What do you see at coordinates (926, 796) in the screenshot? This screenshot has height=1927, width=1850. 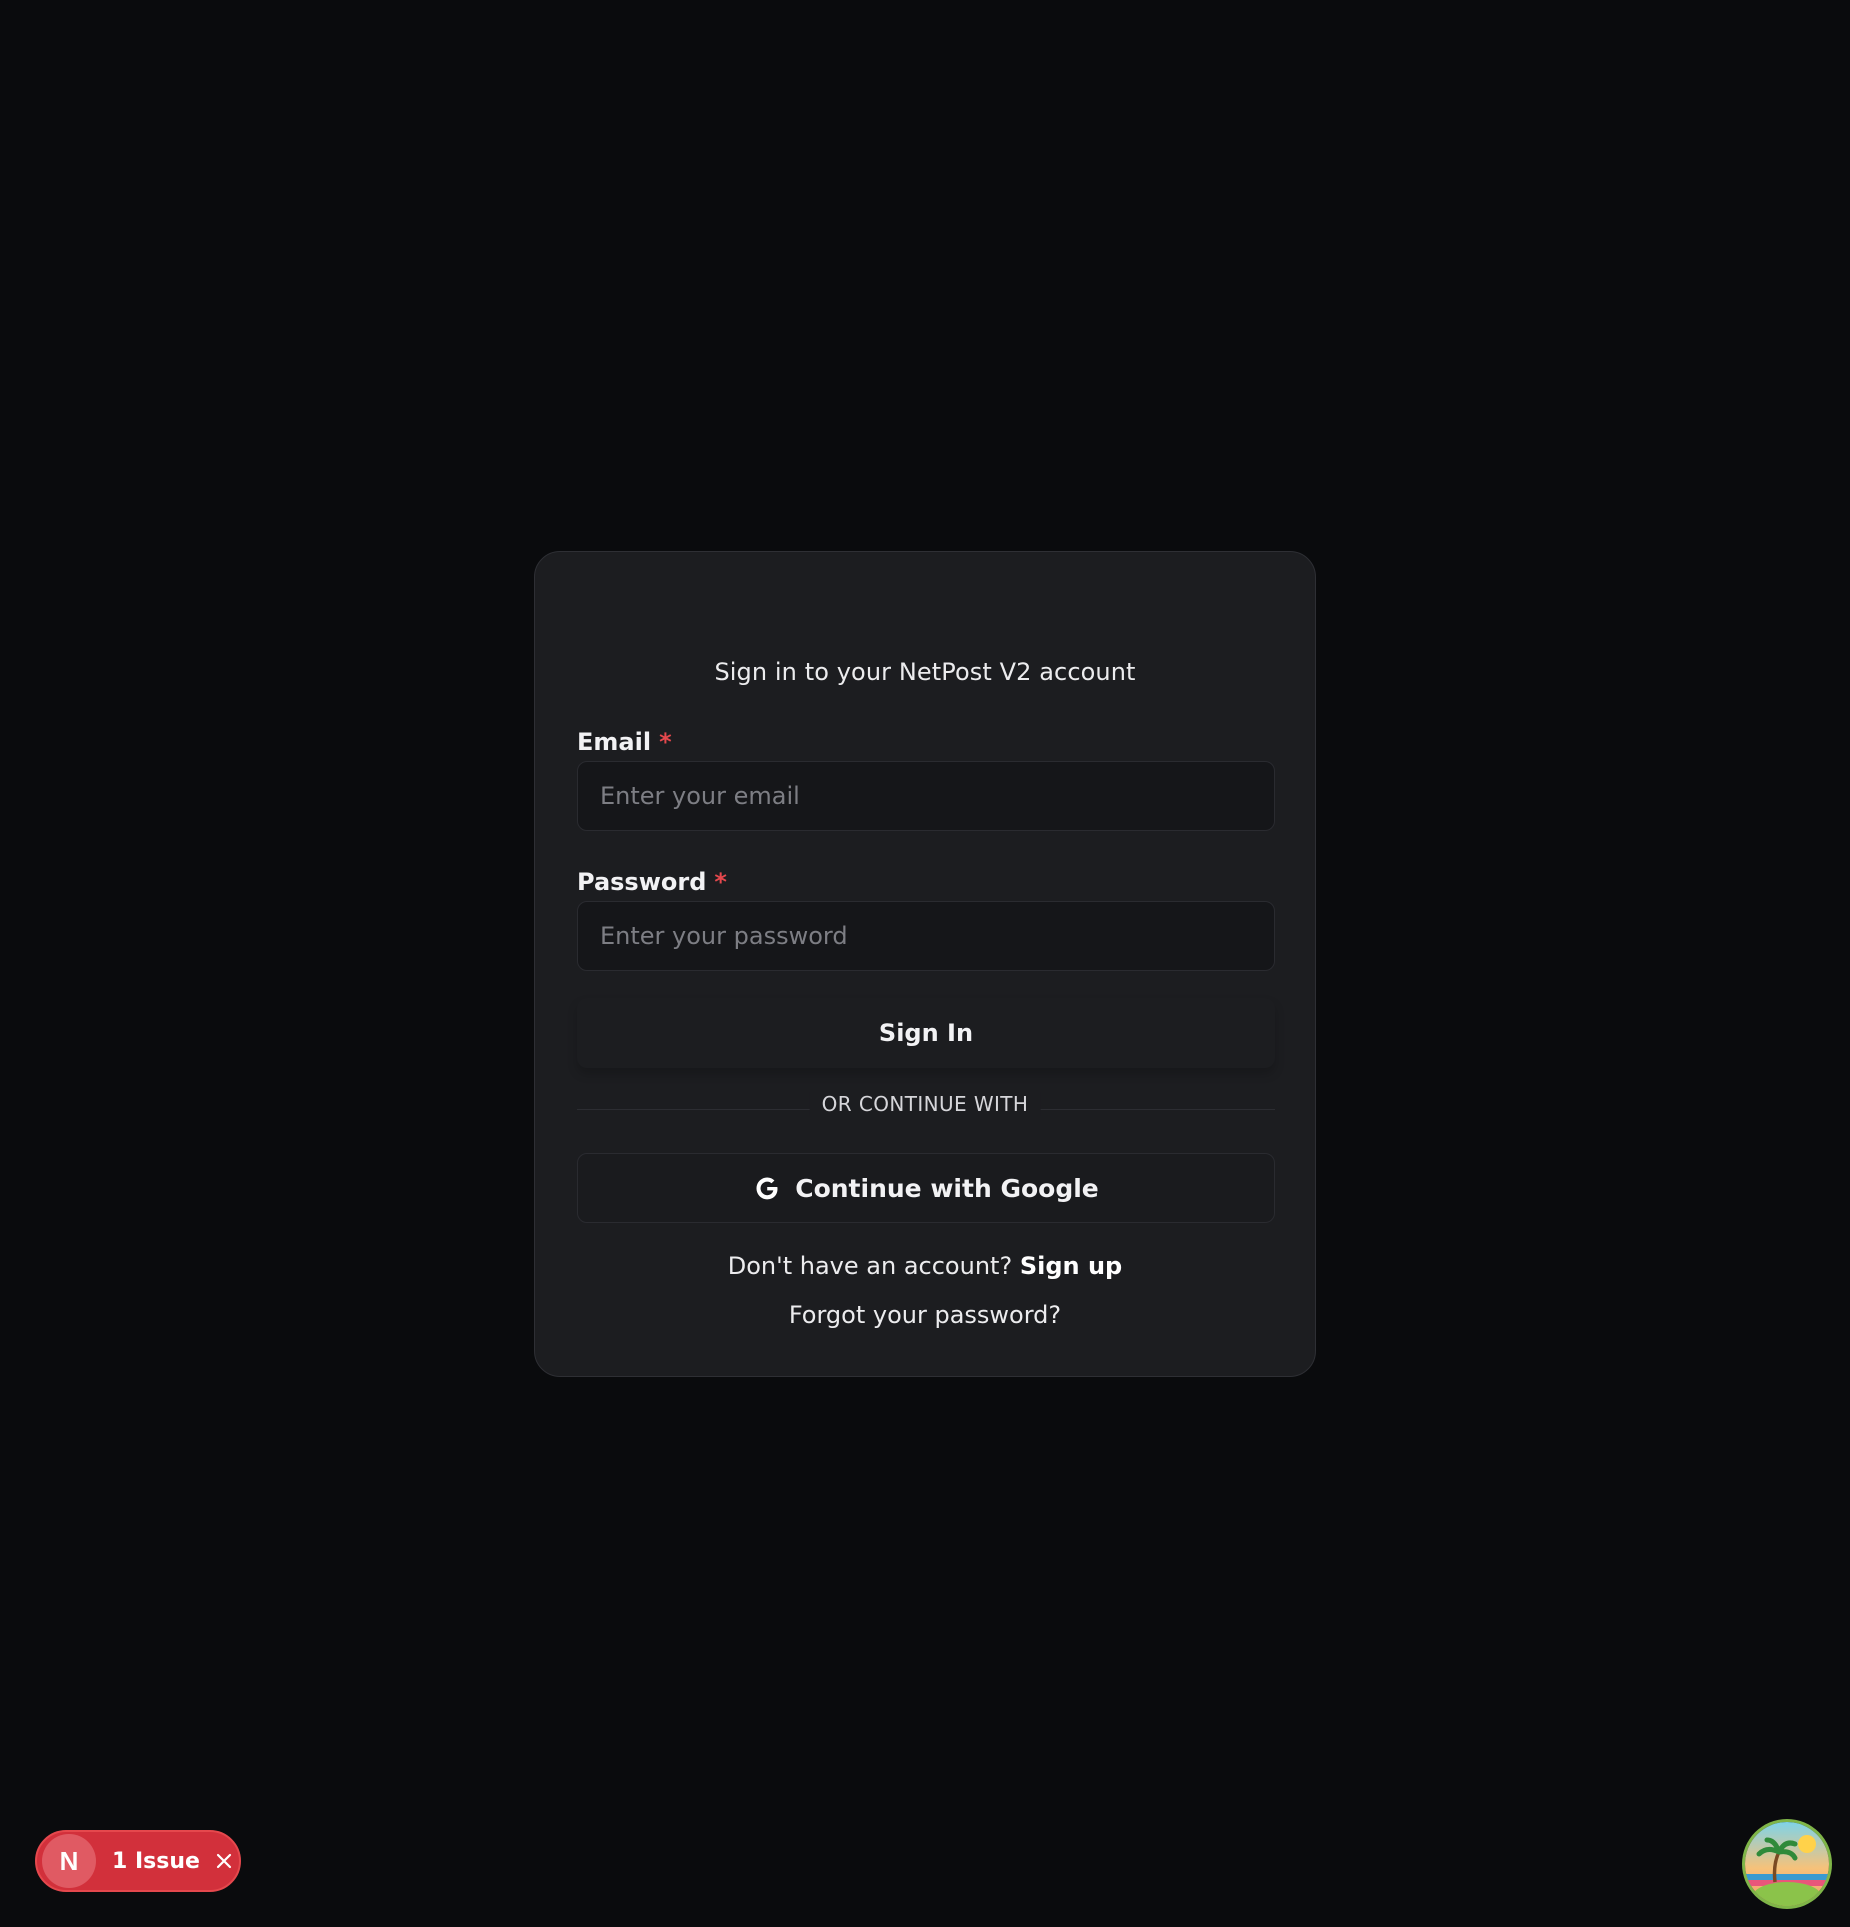 I see `email-input` at bounding box center [926, 796].